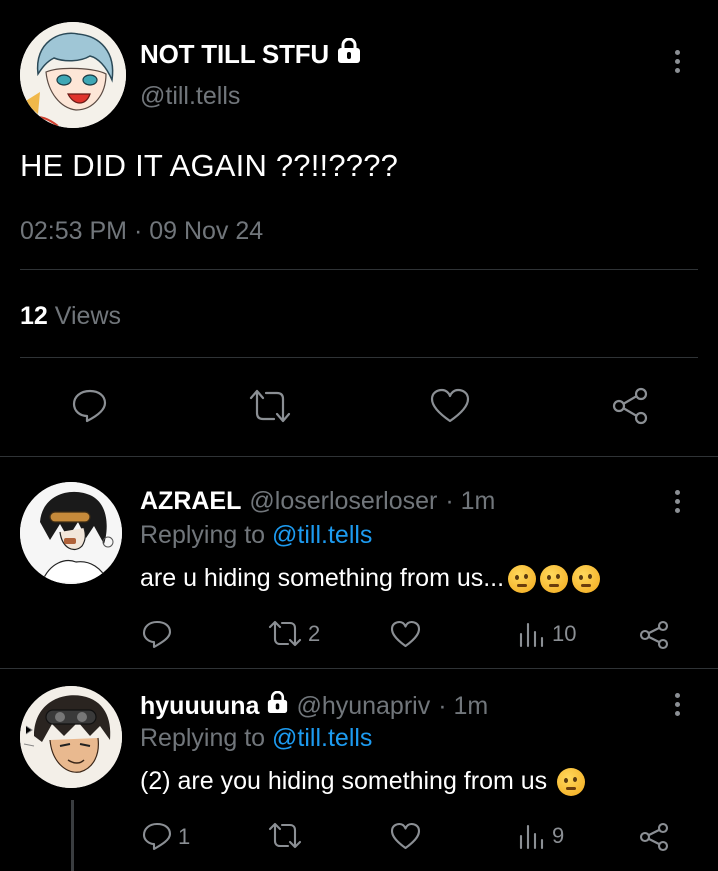 This screenshot has height=871, width=718. I want to click on reply-stat: 1, so click(166, 836).